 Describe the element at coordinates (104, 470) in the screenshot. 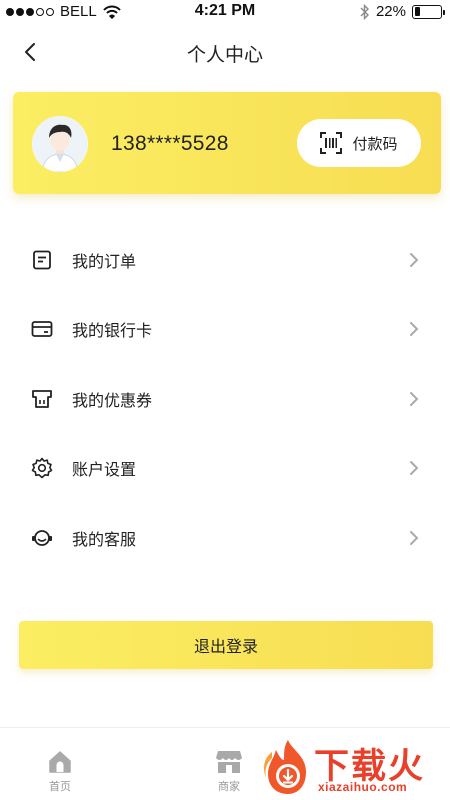

I see `menu-item-label: 账户设置` at that location.